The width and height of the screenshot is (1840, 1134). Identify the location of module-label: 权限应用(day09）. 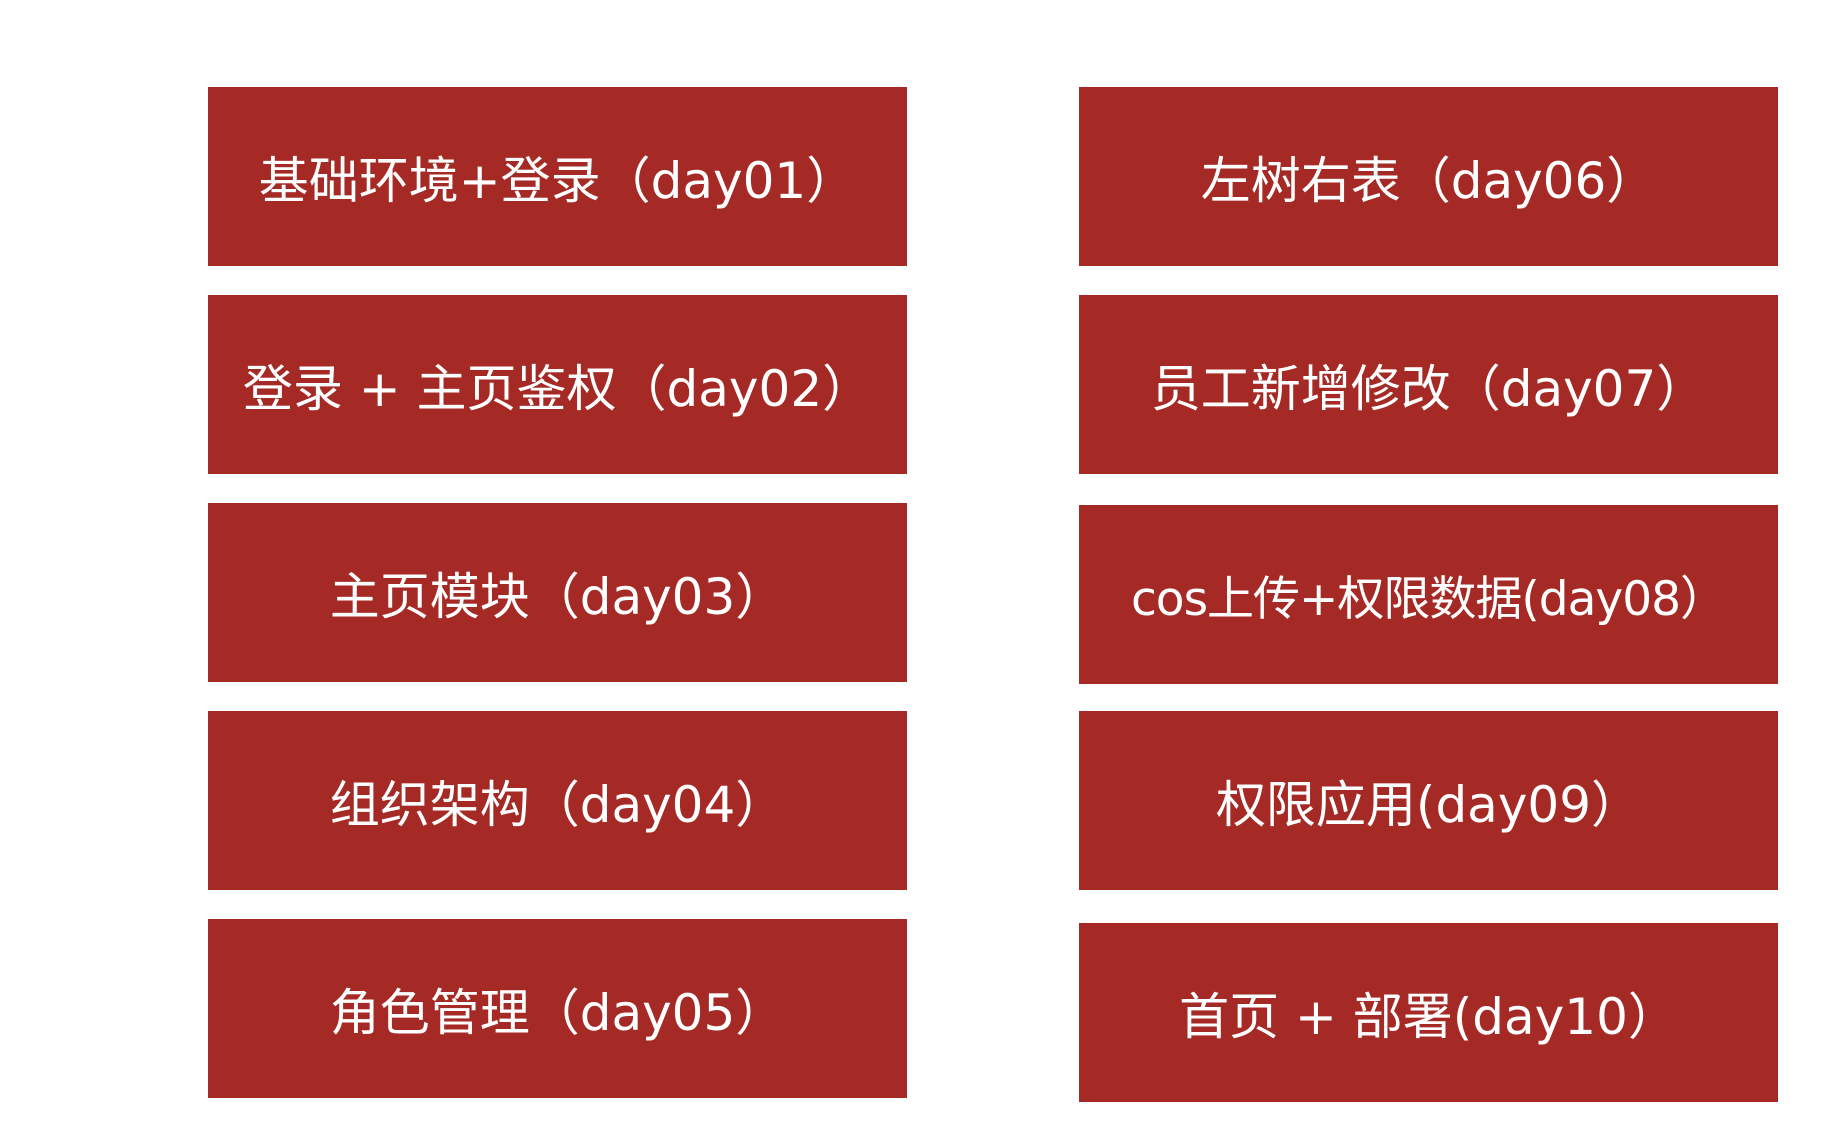
(1428, 804).